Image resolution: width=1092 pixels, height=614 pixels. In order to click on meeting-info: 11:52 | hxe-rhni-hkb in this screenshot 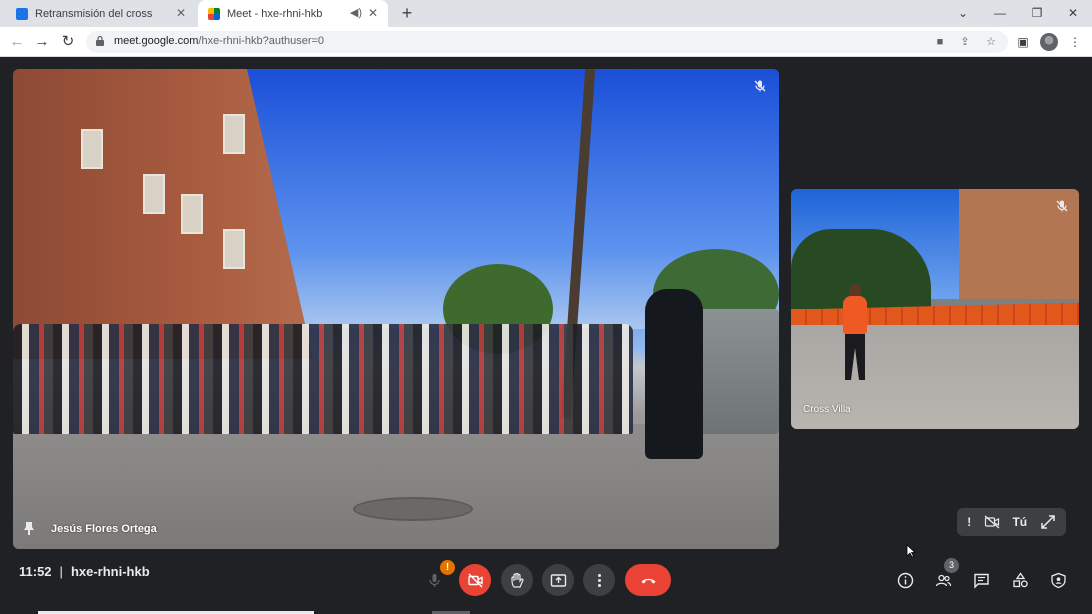, I will do `click(84, 571)`.